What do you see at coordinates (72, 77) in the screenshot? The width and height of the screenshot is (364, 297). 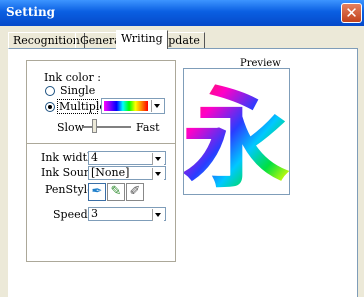 I see `ink-color-heading: Ink color :` at bounding box center [72, 77].